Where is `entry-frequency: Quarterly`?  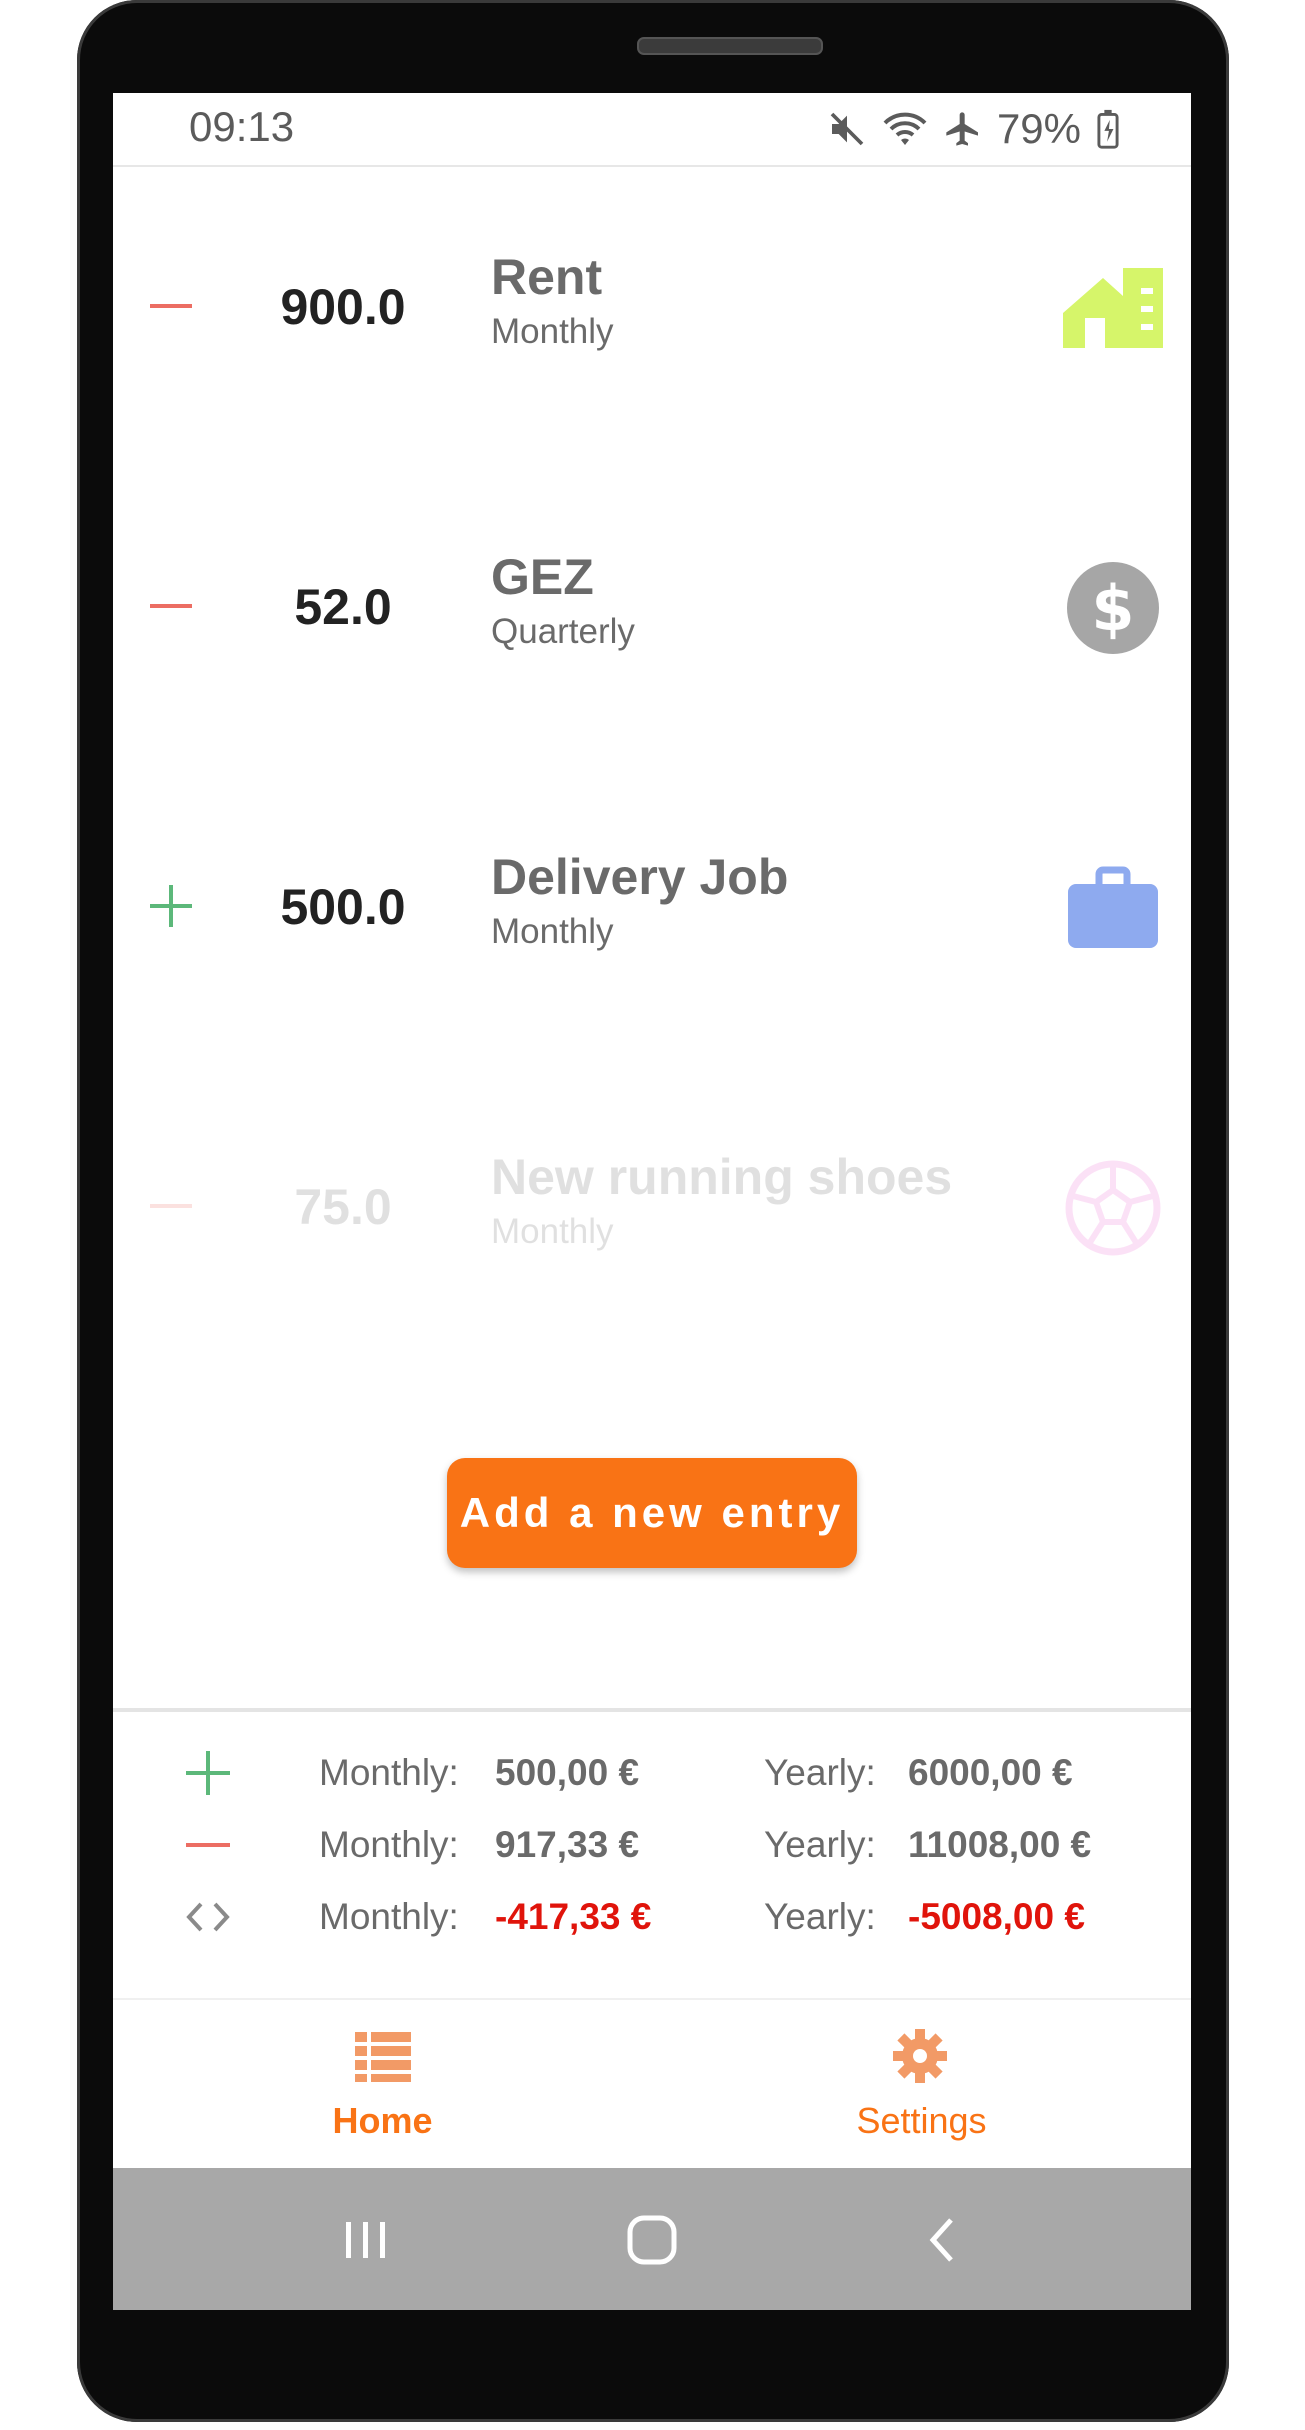 entry-frequency: Quarterly is located at coordinates (563, 631).